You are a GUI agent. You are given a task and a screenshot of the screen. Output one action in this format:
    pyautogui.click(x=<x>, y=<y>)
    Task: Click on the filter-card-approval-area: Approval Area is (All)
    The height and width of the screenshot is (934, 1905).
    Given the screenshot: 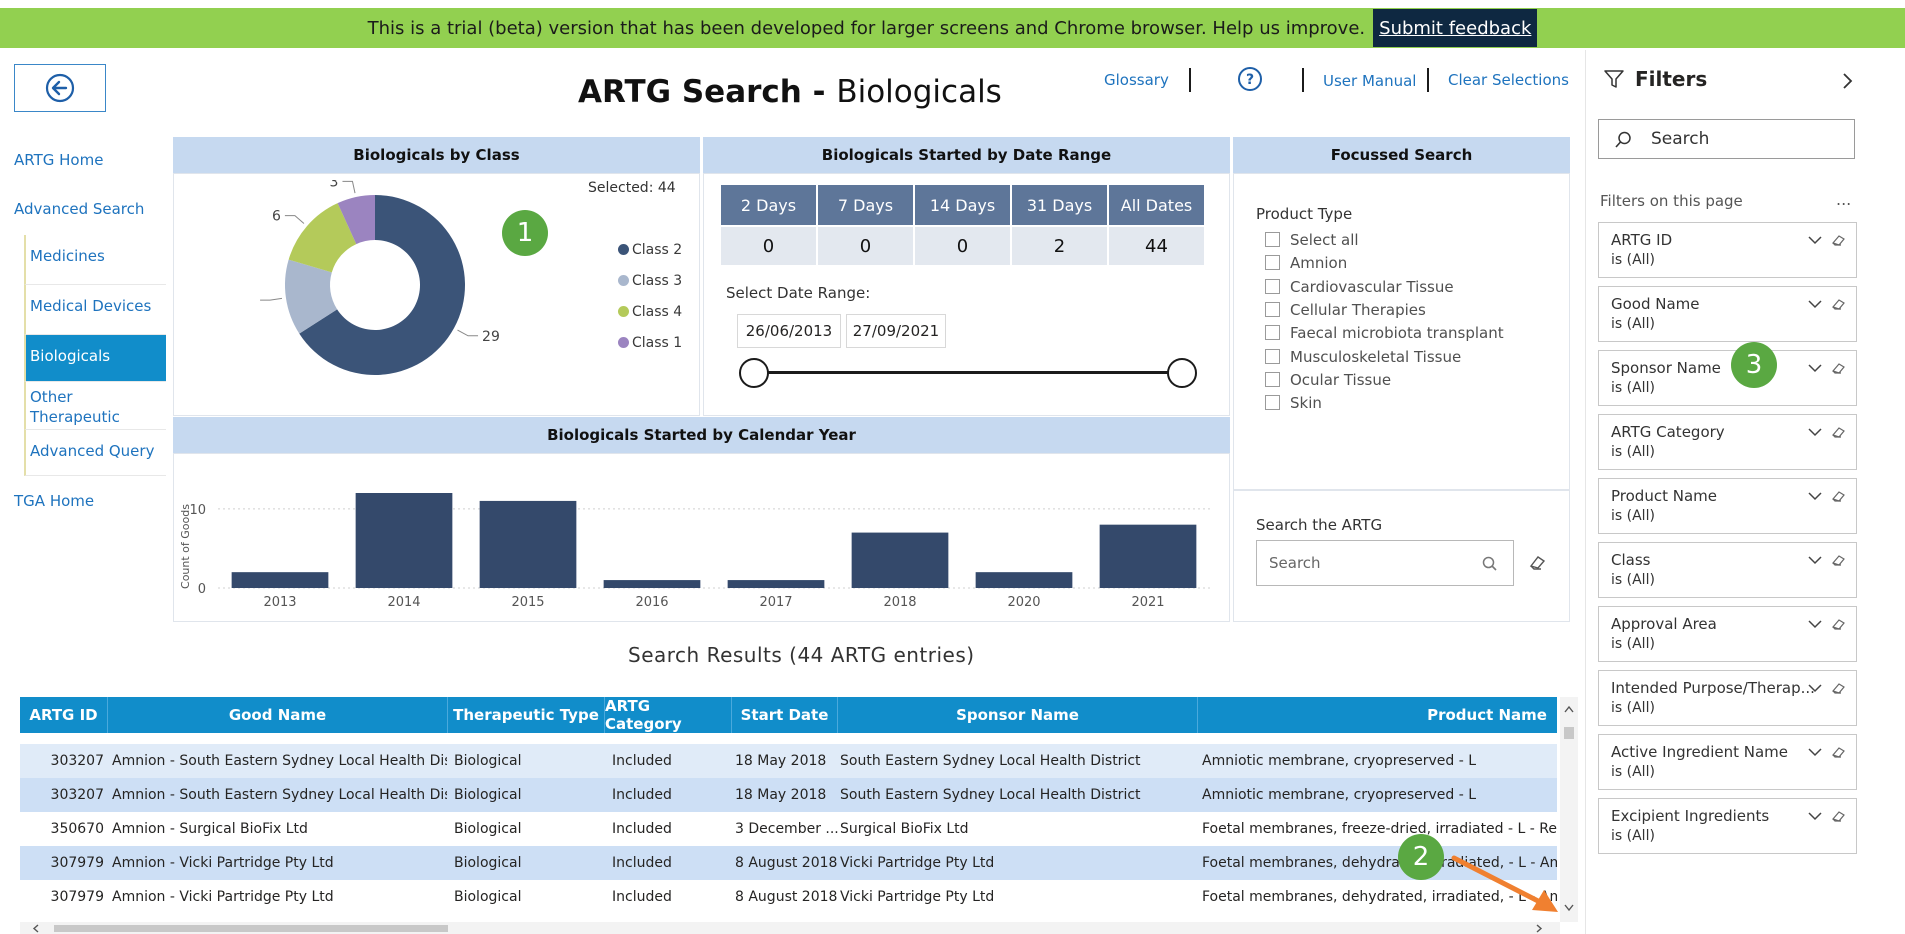 What is the action you would take?
    pyautogui.click(x=1727, y=634)
    